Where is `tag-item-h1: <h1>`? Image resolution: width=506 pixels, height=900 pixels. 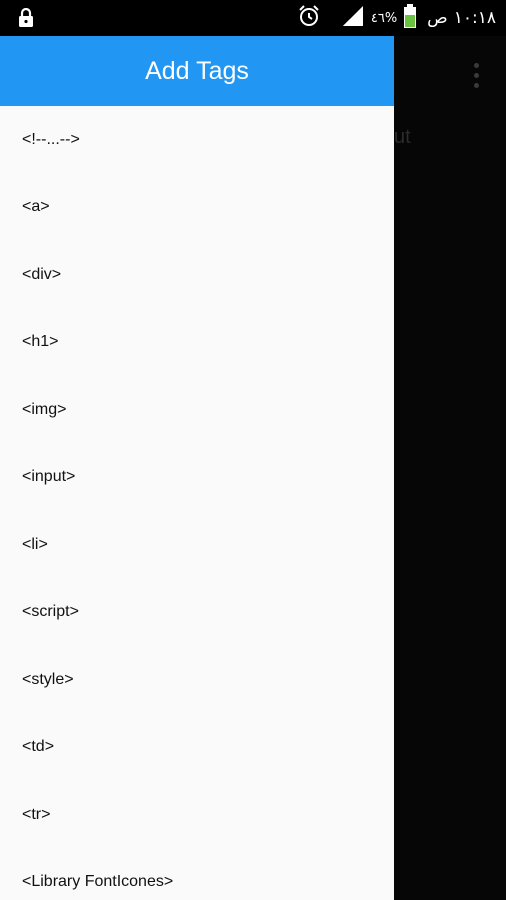
tag-item-h1: <h1> is located at coordinates (197, 343).